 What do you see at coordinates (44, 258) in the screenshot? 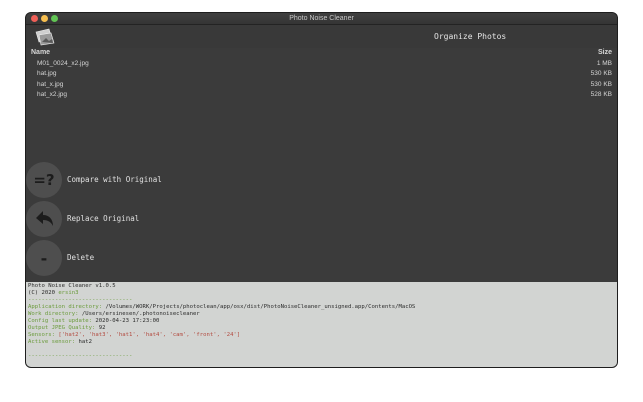
I see `minus-icon: -` at bounding box center [44, 258].